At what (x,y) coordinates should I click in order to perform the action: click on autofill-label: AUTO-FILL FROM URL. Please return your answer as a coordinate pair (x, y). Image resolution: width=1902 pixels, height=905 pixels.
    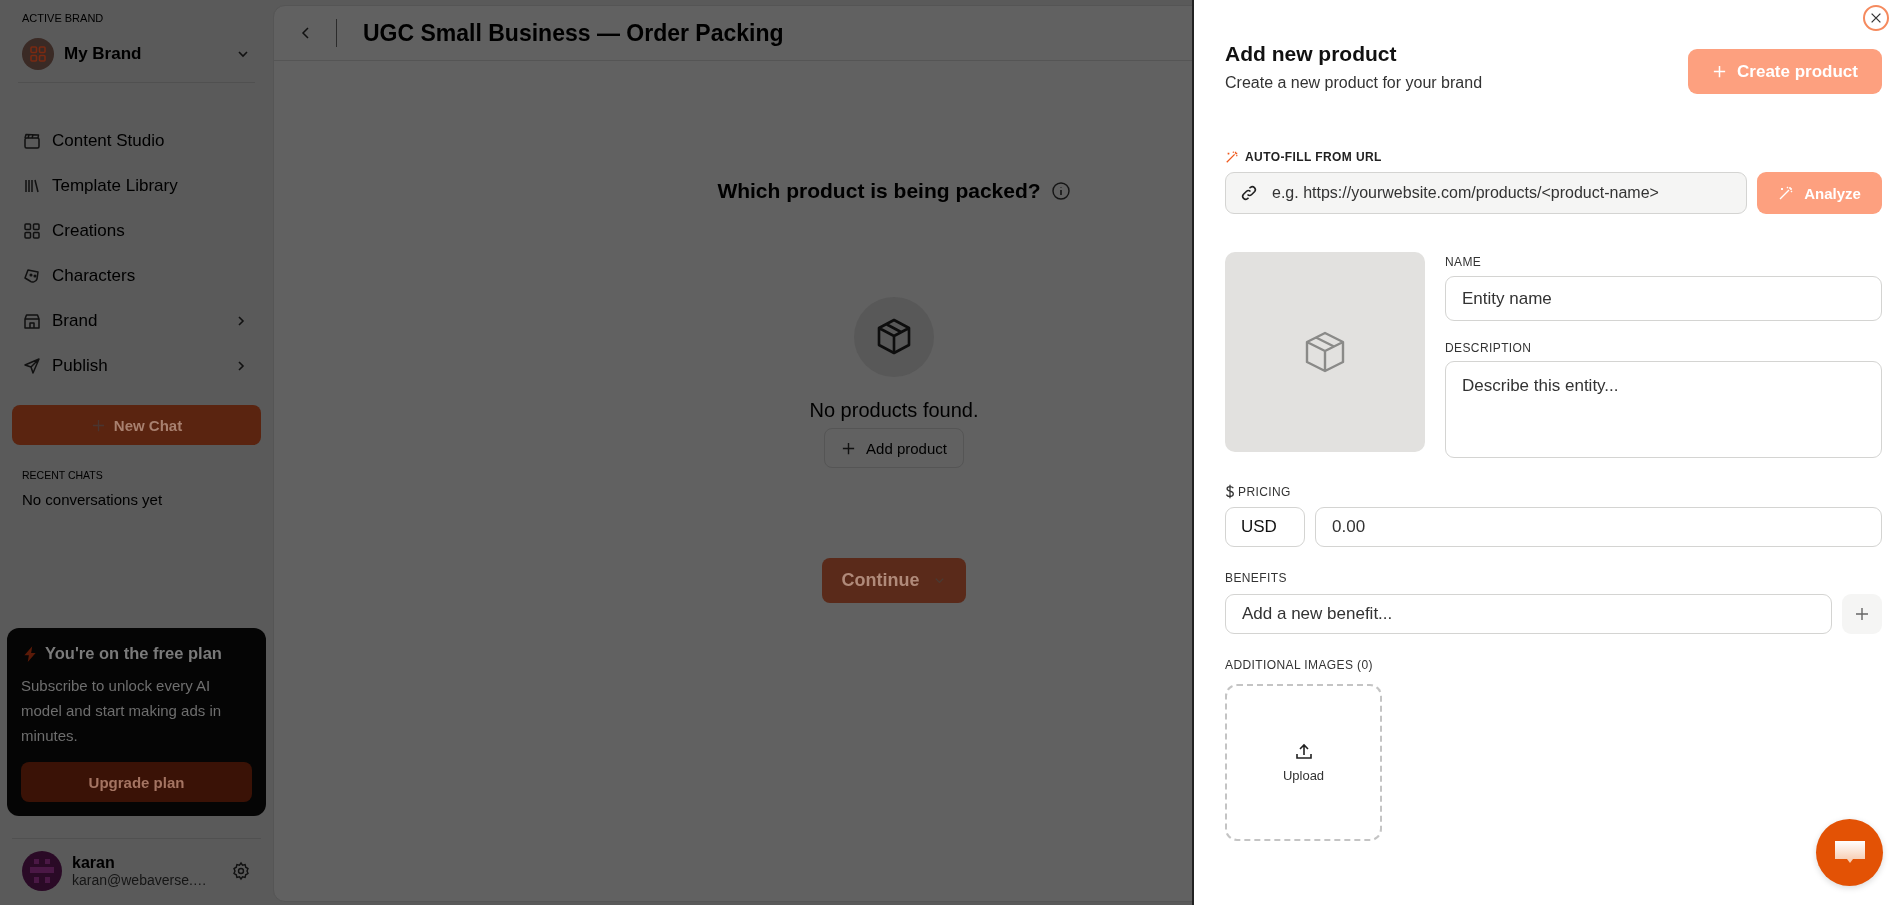
    Looking at the image, I should click on (1313, 157).